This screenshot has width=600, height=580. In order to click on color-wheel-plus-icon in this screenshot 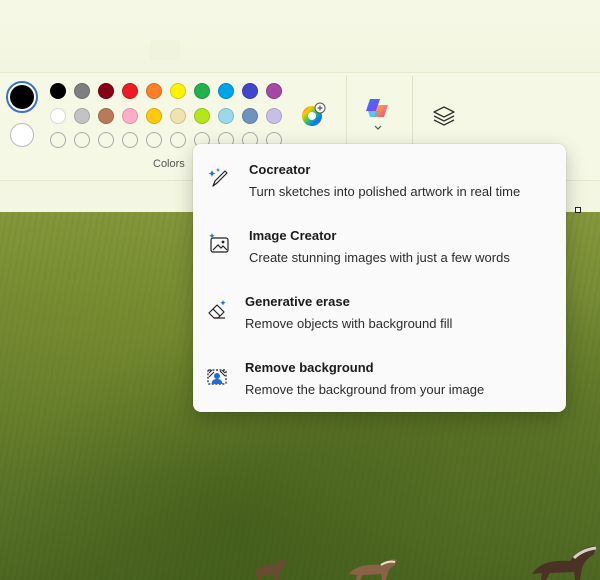, I will do `click(313, 115)`.